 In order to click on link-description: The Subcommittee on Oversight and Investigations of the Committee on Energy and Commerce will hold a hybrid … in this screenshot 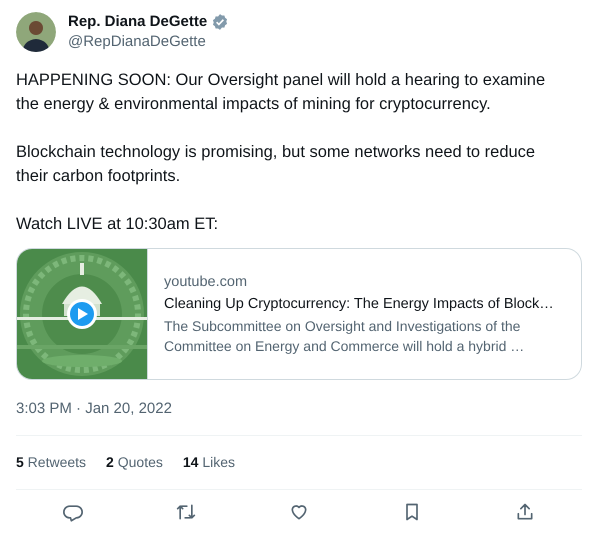, I will do `click(345, 336)`.